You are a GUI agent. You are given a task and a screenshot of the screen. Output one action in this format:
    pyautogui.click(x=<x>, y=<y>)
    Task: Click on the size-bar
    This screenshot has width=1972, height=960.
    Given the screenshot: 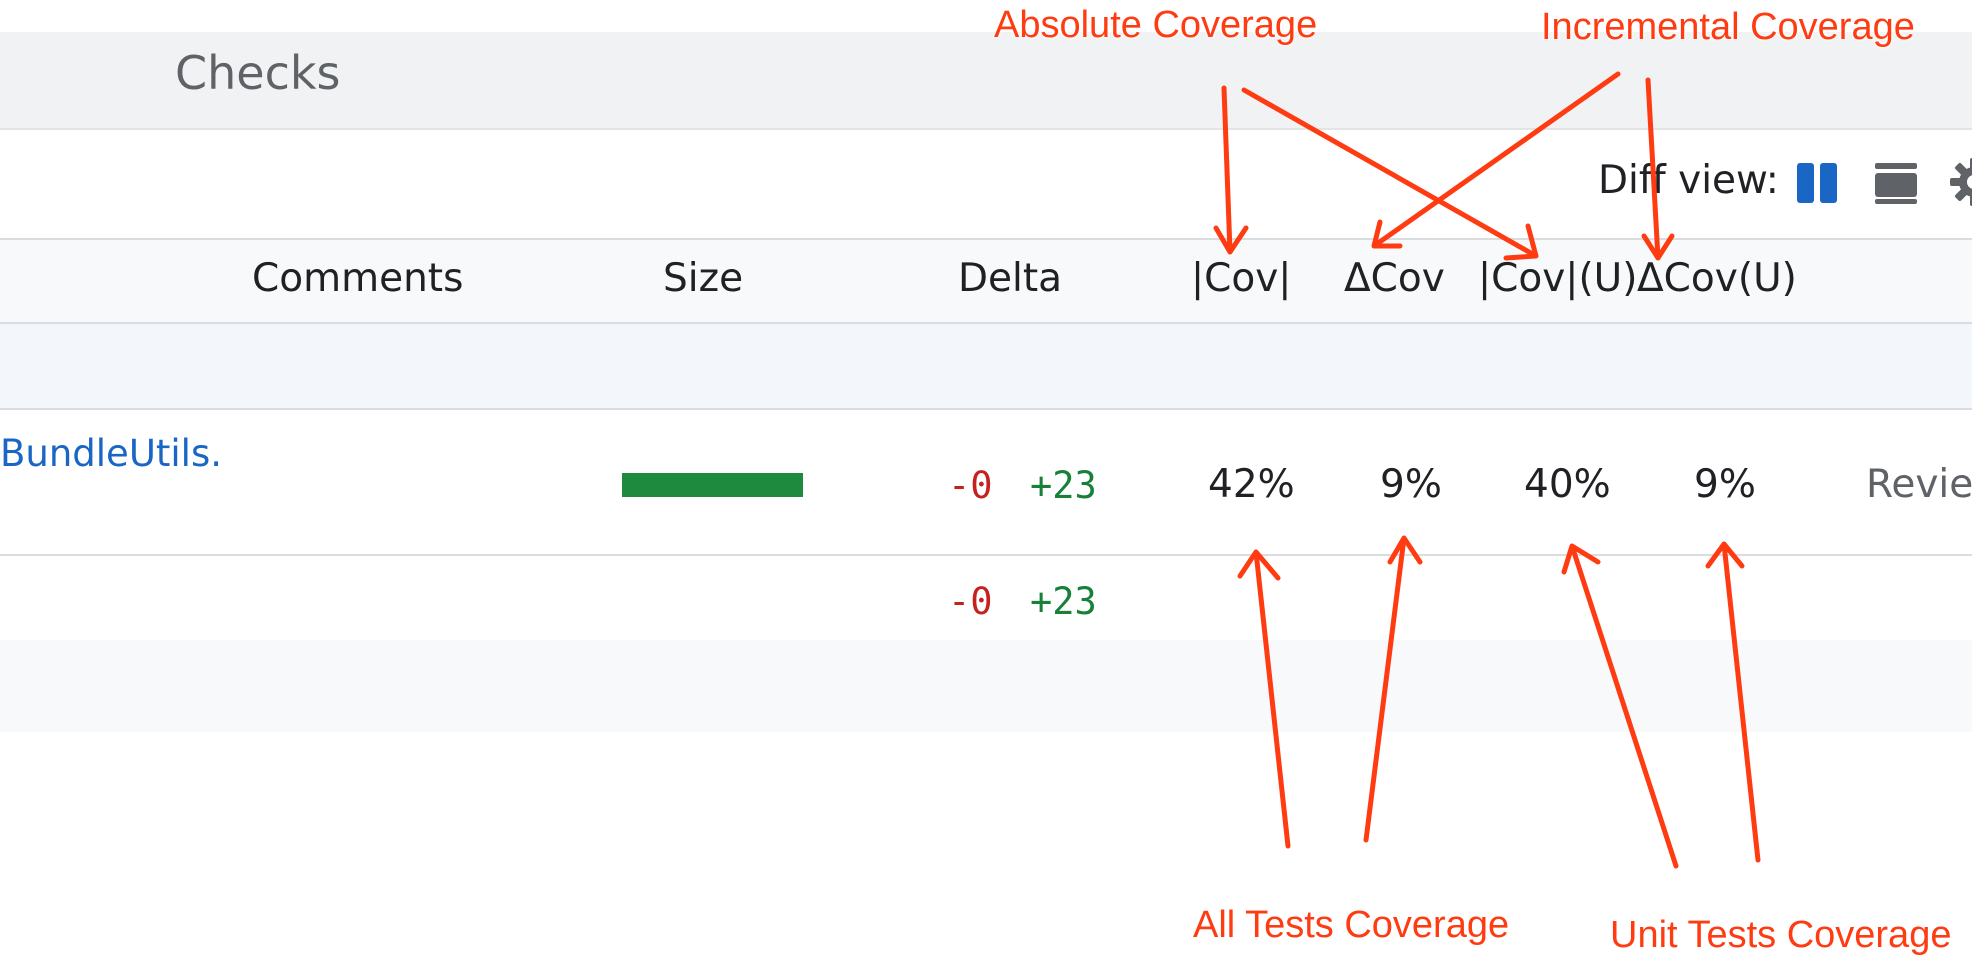 What is the action you would take?
    pyautogui.click(x=712, y=485)
    